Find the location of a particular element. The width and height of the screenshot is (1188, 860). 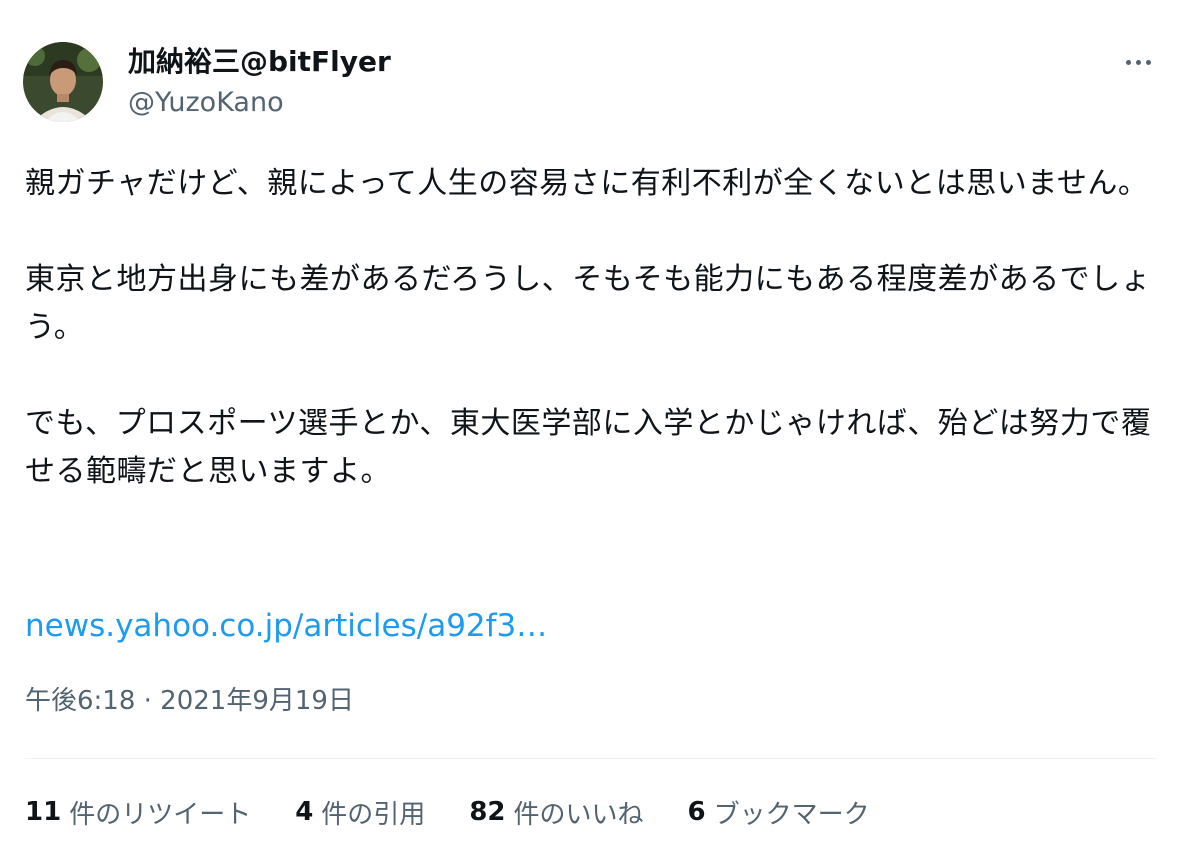

quotes-stat: 4 件の引用 is located at coordinates (360, 812).